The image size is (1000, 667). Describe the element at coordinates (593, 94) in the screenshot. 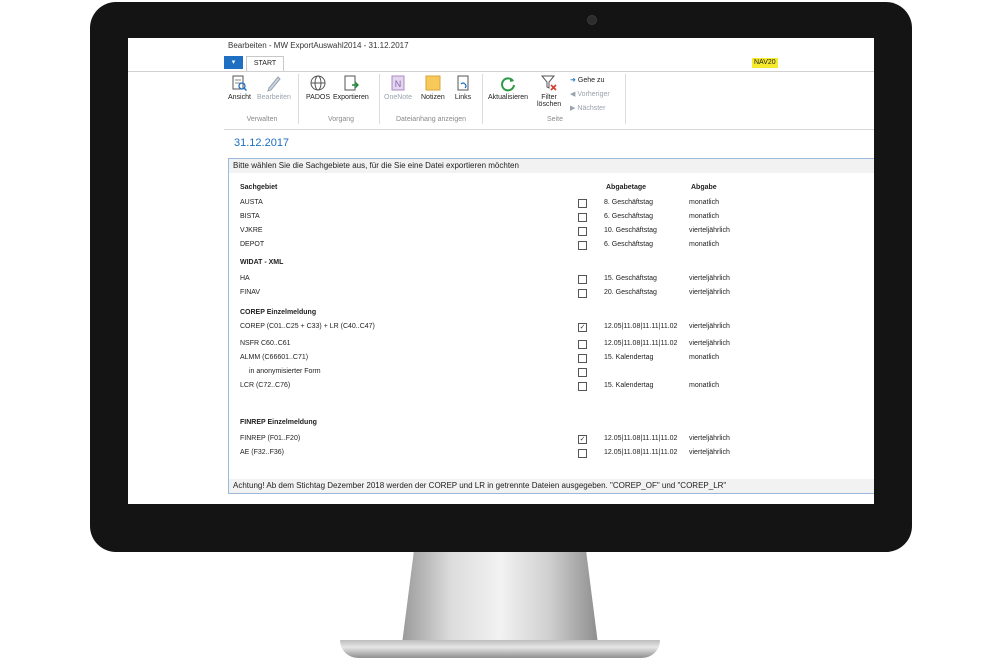

I see `vorheriger-label: Vorheriger` at that location.